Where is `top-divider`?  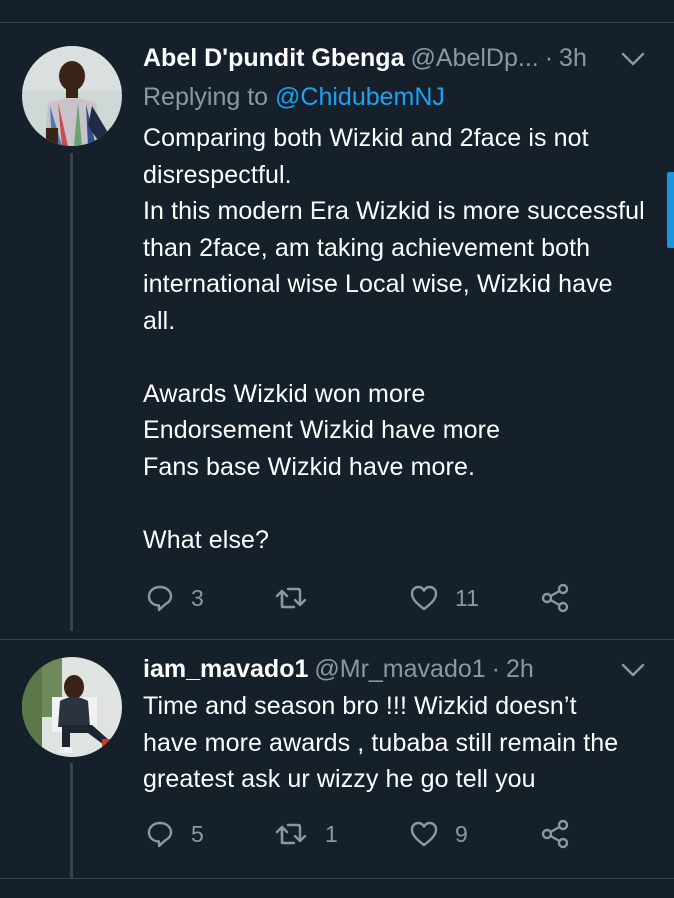 top-divider is located at coordinates (337, 22).